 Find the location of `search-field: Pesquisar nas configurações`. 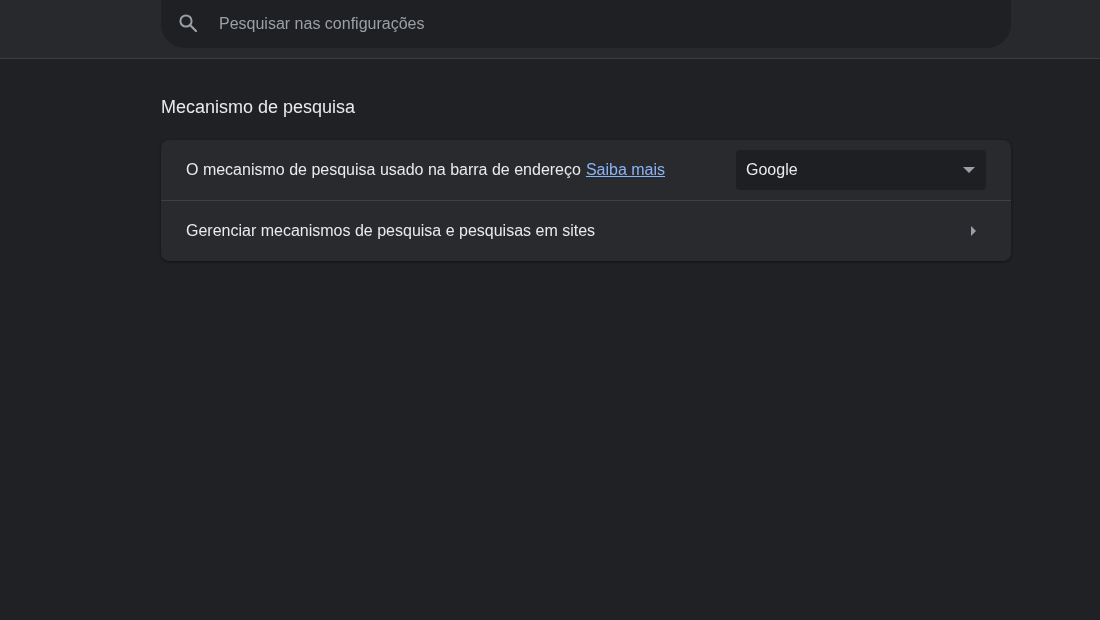

search-field: Pesquisar nas configurações is located at coordinates (586, 24).